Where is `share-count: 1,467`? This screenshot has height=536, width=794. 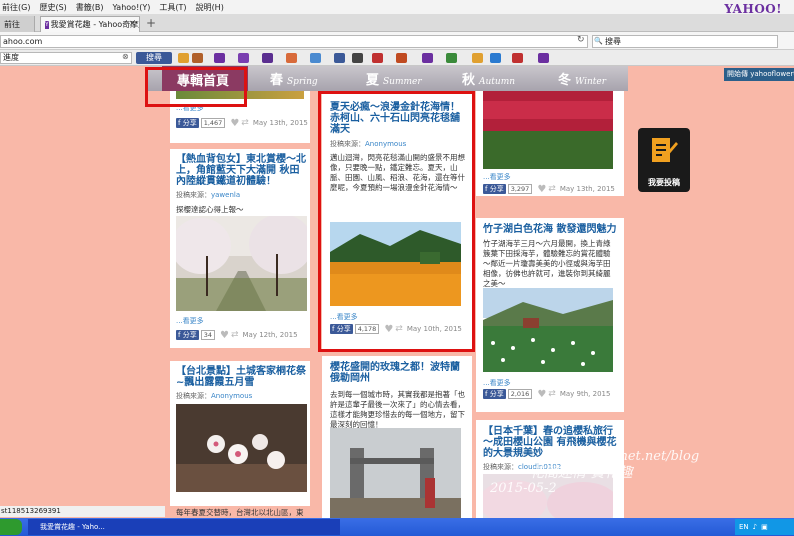 share-count: 1,467 is located at coordinates (213, 123).